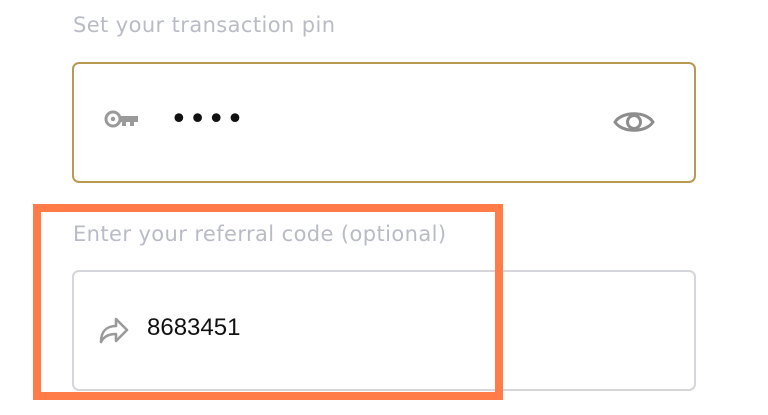 This screenshot has width=768, height=415. I want to click on referral-code-input: 8683451, so click(193, 328).